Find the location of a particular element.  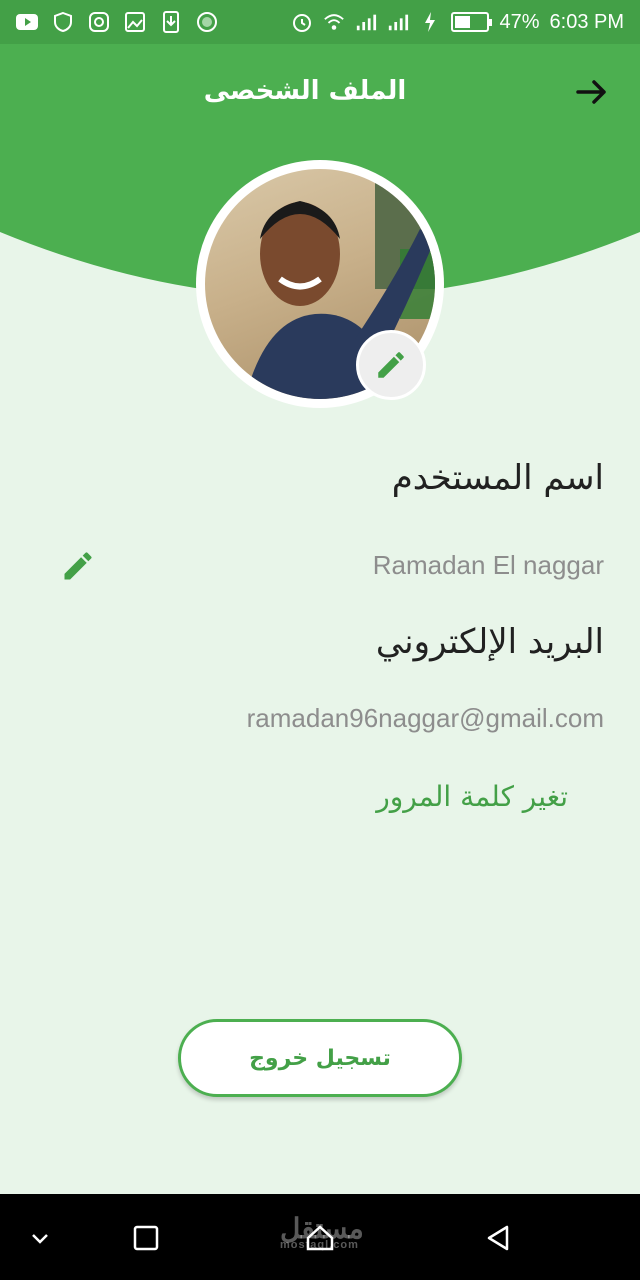

status-bar: 47% 6:03 PM is located at coordinates (320, 22).